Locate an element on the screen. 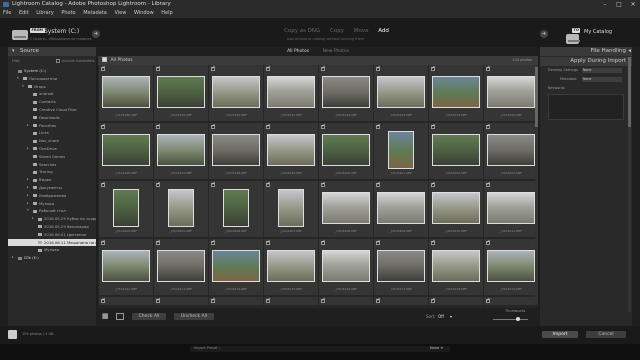  develop-settings-dropdown: None is located at coordinates (602, 70).